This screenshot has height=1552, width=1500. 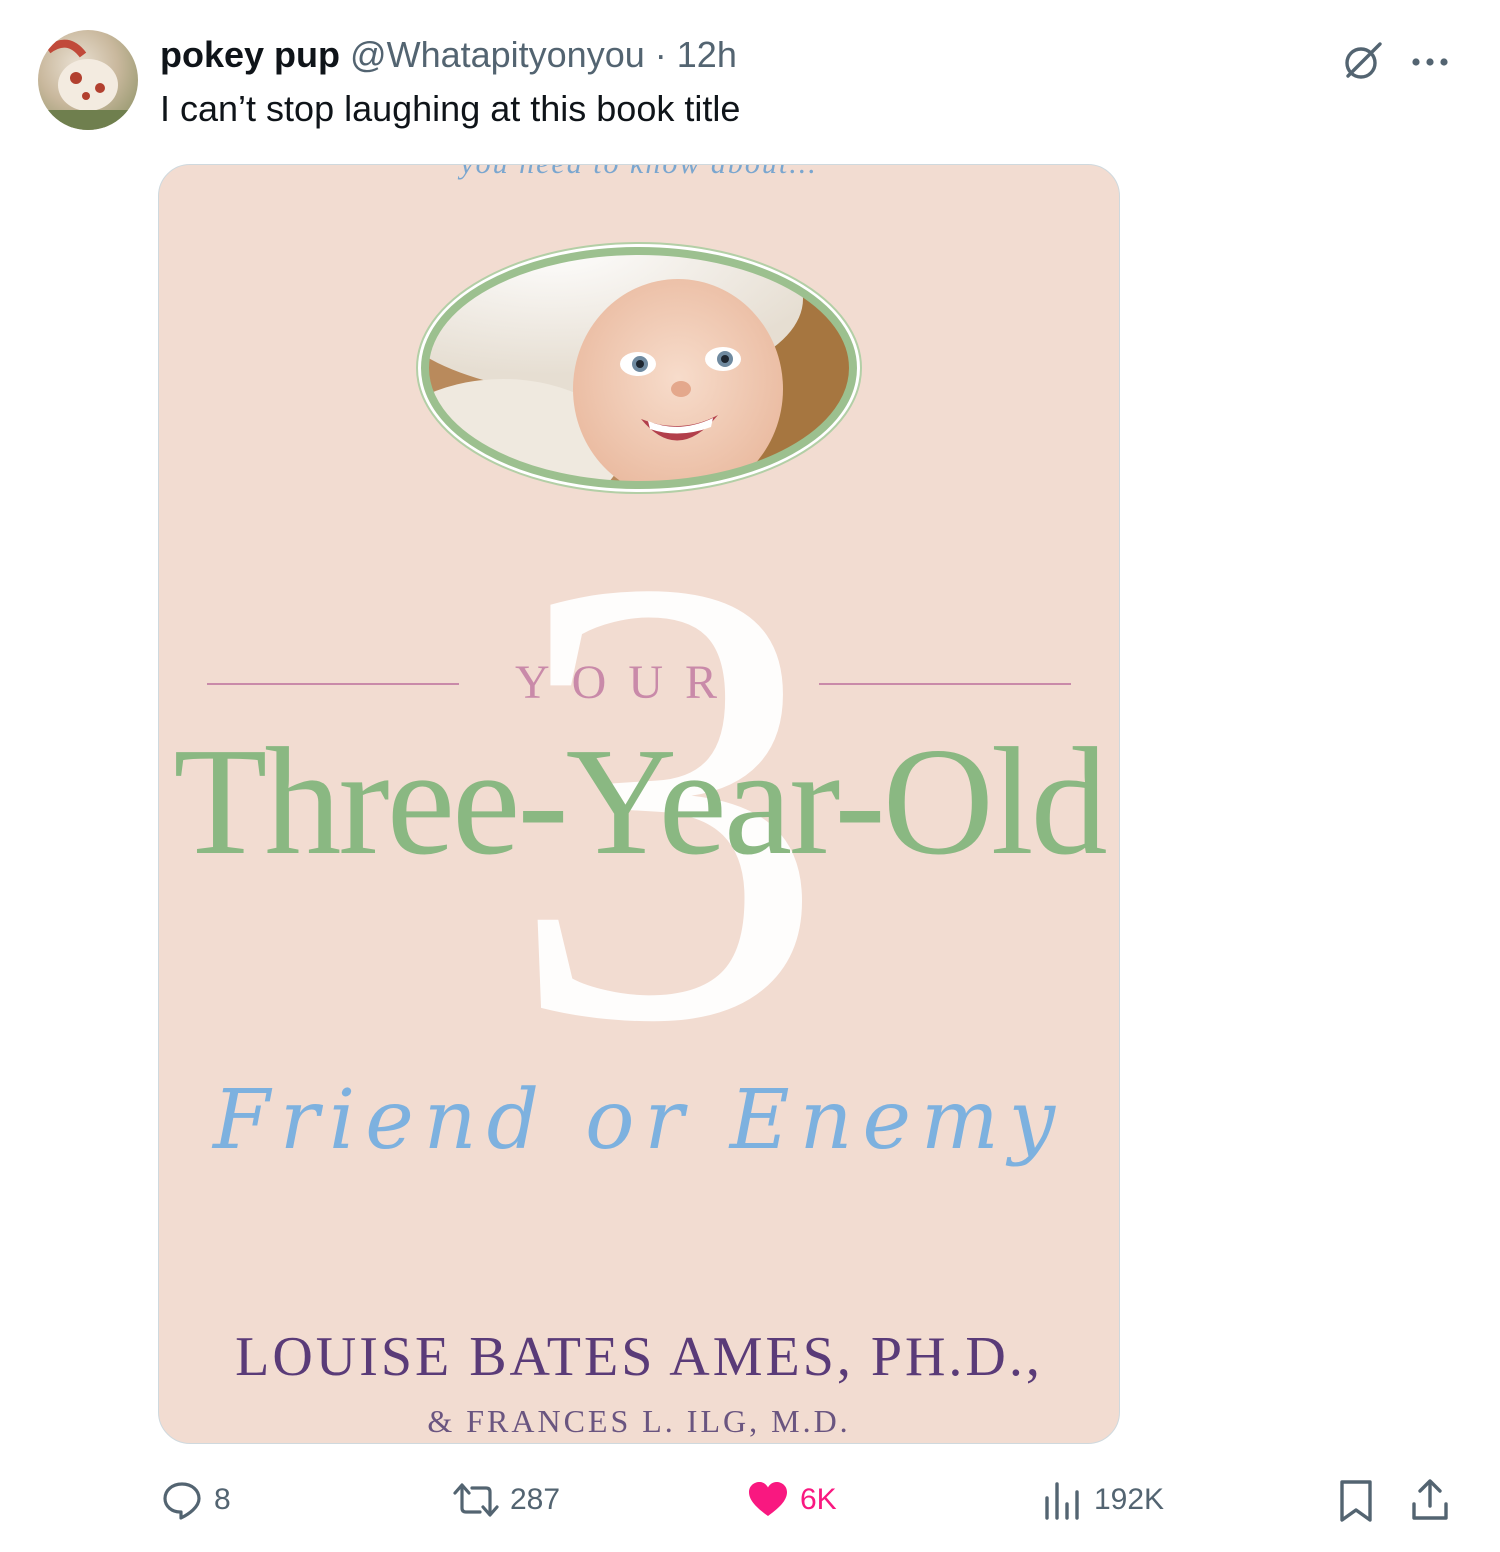 What do you see at coordinates (818, 1499) in the screenshot?
I see `like-count: 6K` at bounding box center [818, 1499].